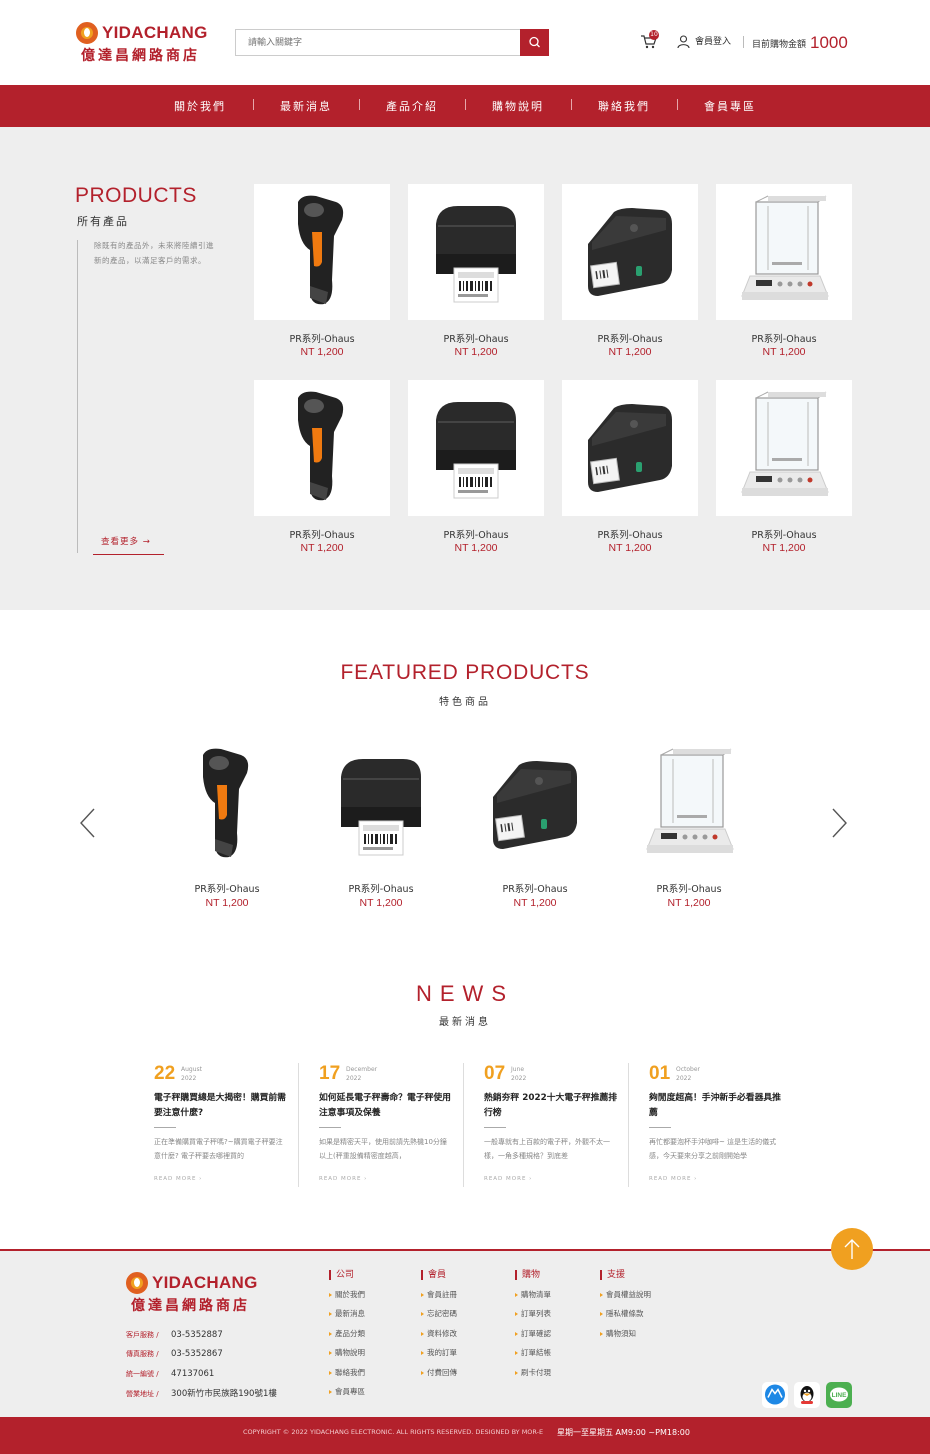 This screenshot has height=1454, width=930. What do you see at coordinates (839, 823) in the screenshot?
I see `carousel-next-button` at bounding box center [839, 823].